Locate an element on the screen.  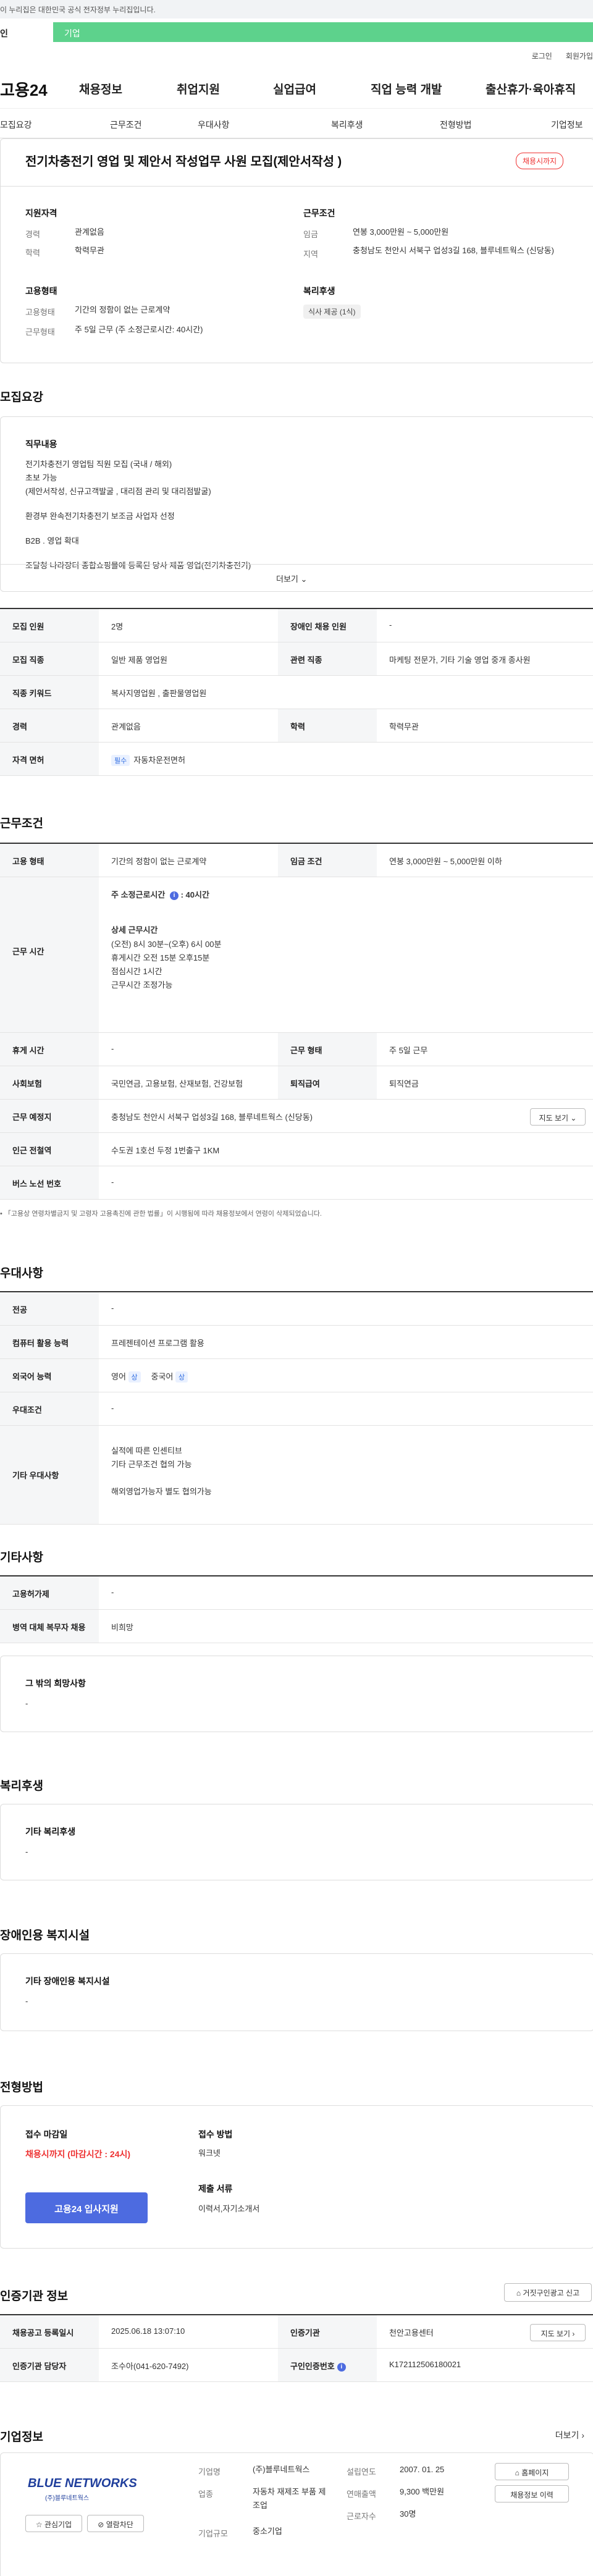
util-links: 로그인 회원가입 is located at coordinates (296, 56).